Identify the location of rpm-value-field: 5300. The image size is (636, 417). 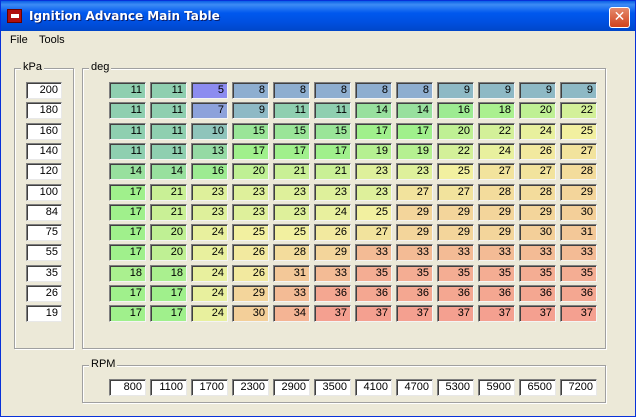
(455, 387).